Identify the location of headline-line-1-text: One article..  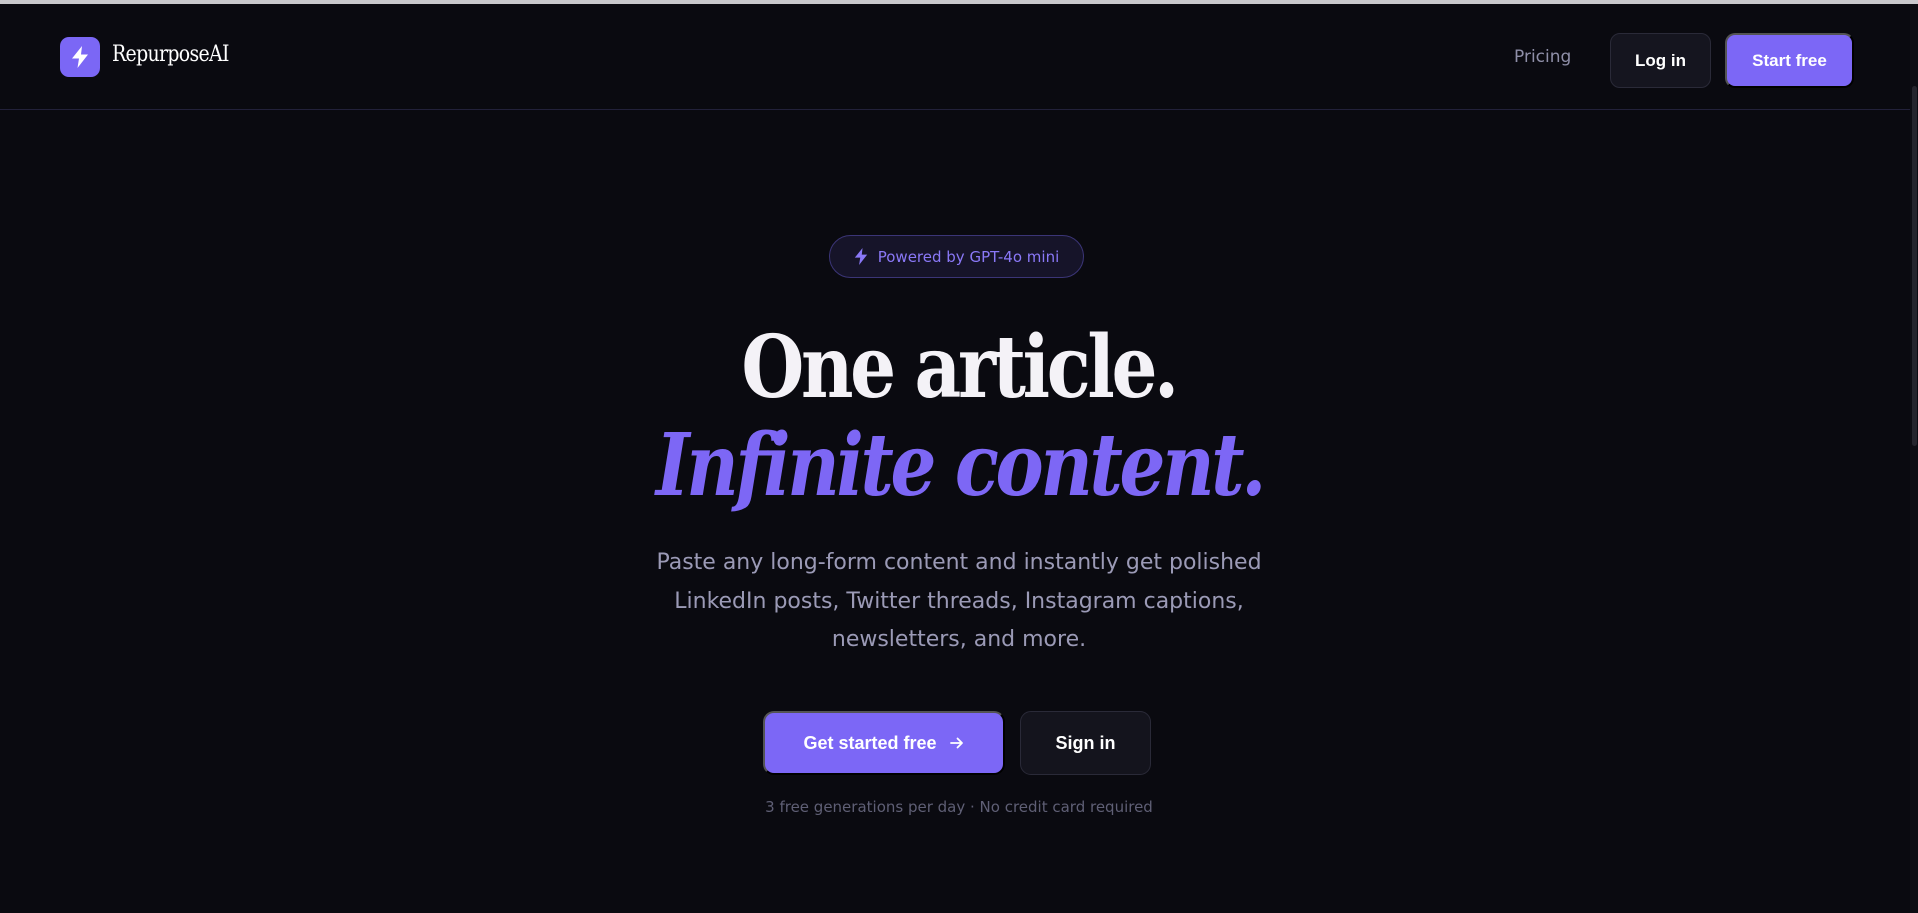
(960, 367).